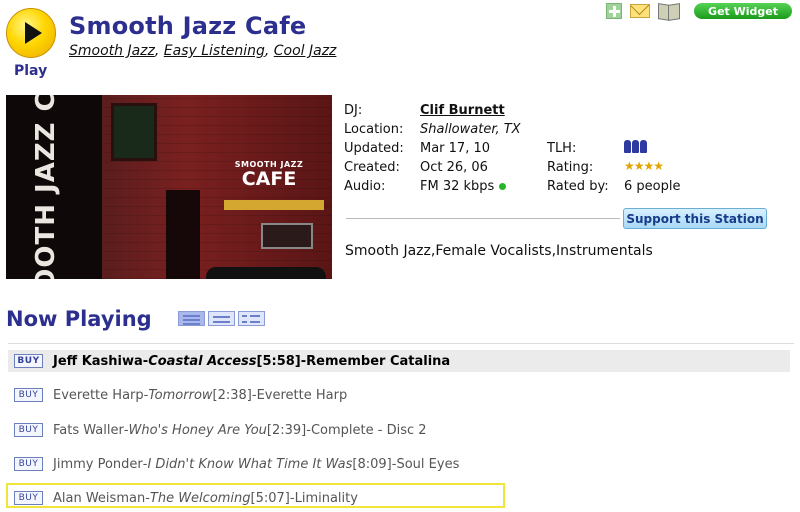 The height and width of the screenshot is (512, 800). Describe the element at coordinates (98, 395) in the screenshot. I see `track-artist: Everette Harp` at that location.